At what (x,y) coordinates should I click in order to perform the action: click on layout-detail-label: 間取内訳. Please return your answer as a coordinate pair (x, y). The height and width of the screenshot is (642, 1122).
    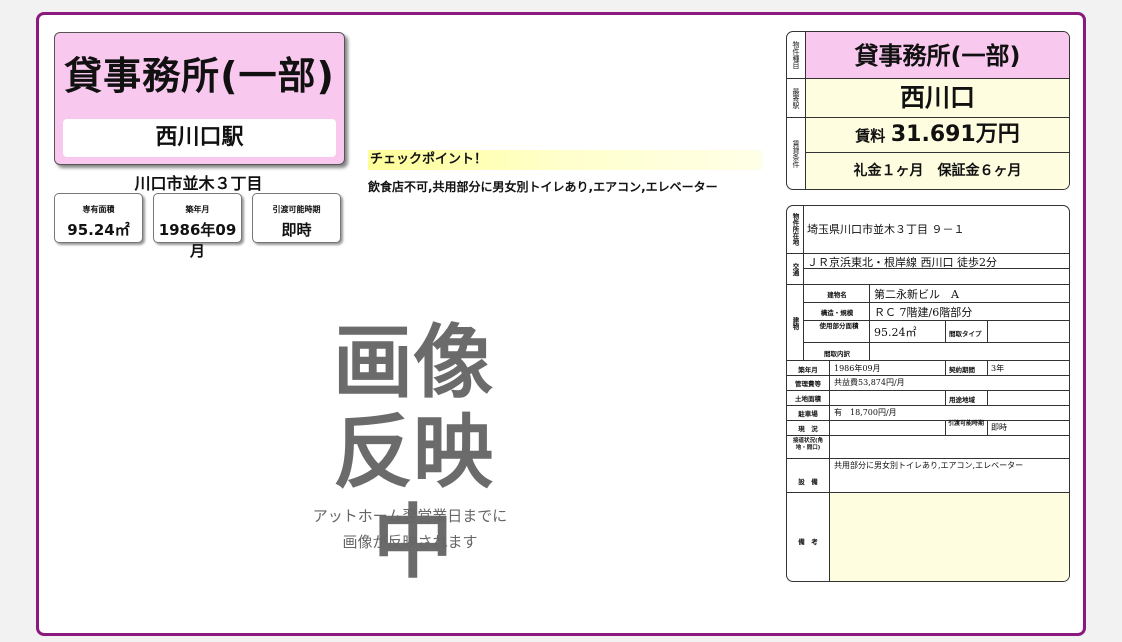
    Looking at the image, I should click on (837, 354).